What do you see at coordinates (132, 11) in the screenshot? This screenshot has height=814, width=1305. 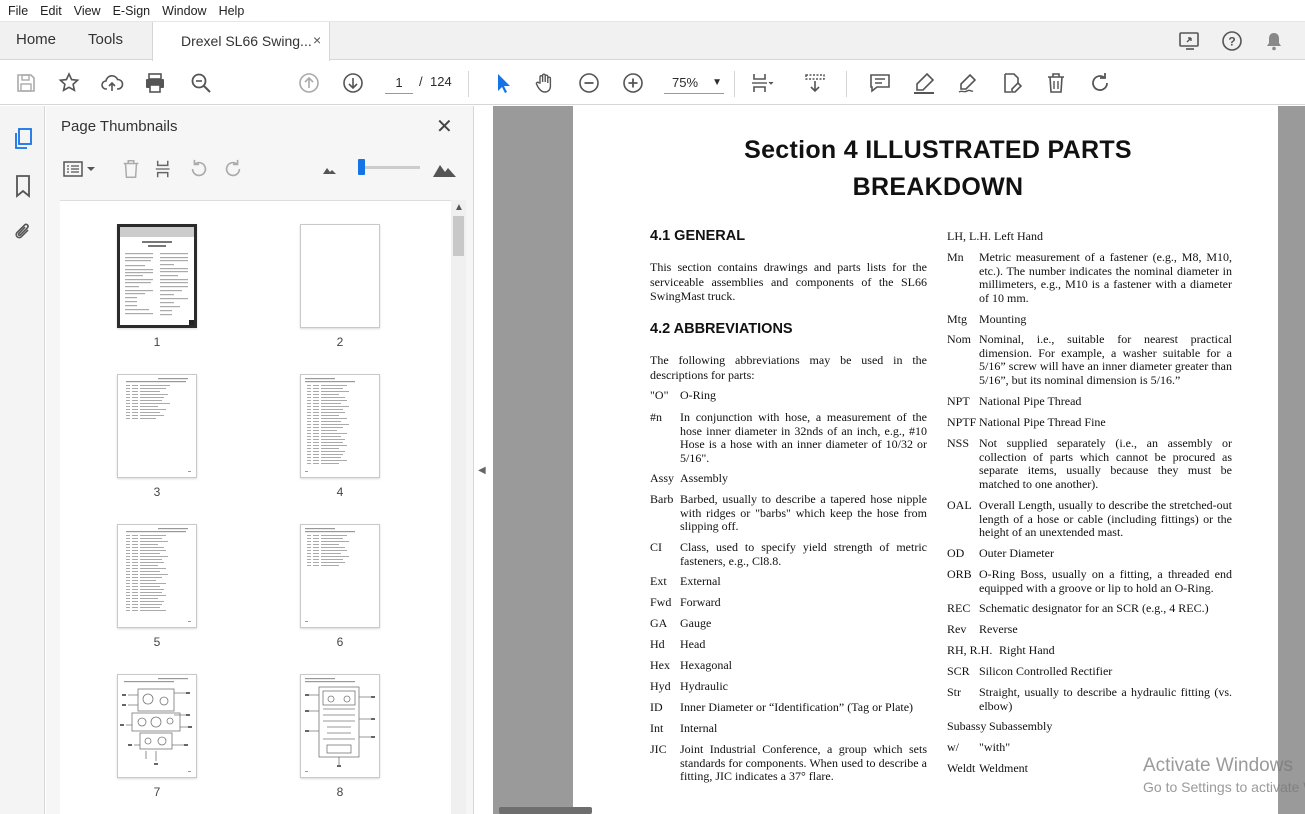 I see `menu-esign: E-Sign` at bounding box center [132, 11].